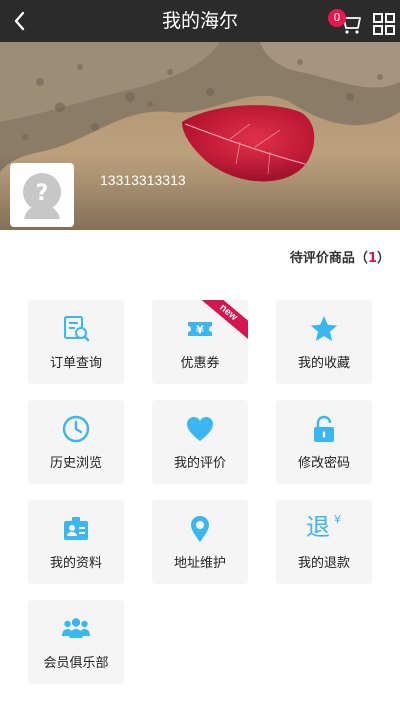 This screenshot has width=400, height=724. What do you see at coordinates (384, 24) in the screenshot?
I see `grid-menu-icon` at bounding box center [384, 24].